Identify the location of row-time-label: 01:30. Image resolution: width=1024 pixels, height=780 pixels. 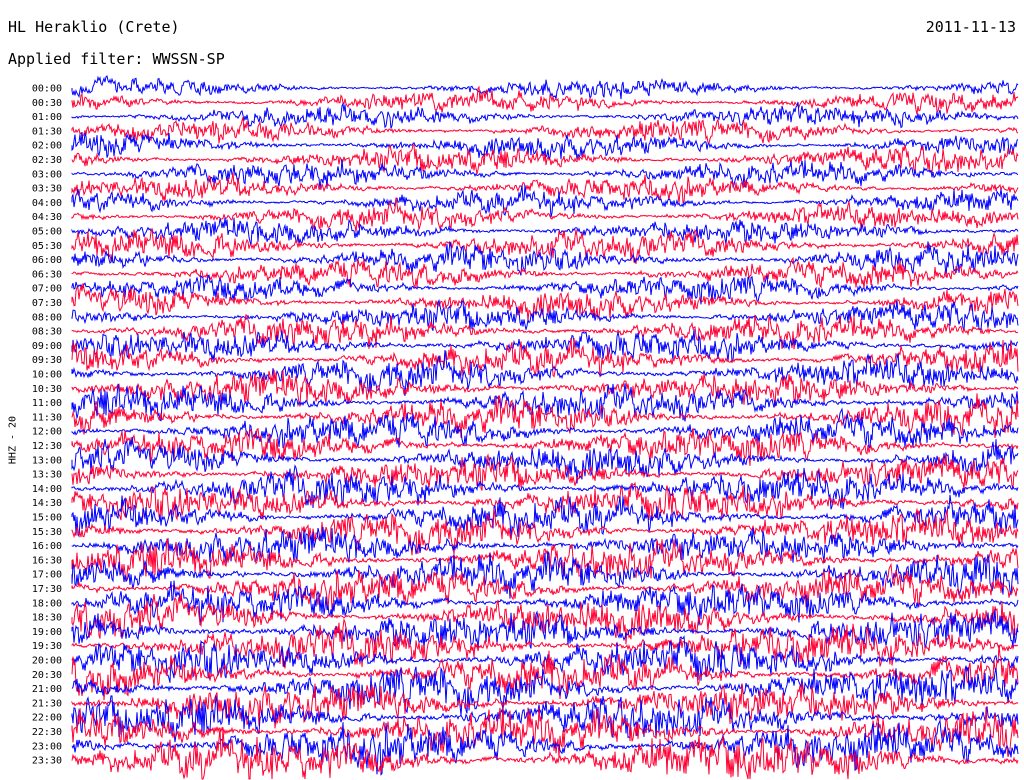
(47, 131).